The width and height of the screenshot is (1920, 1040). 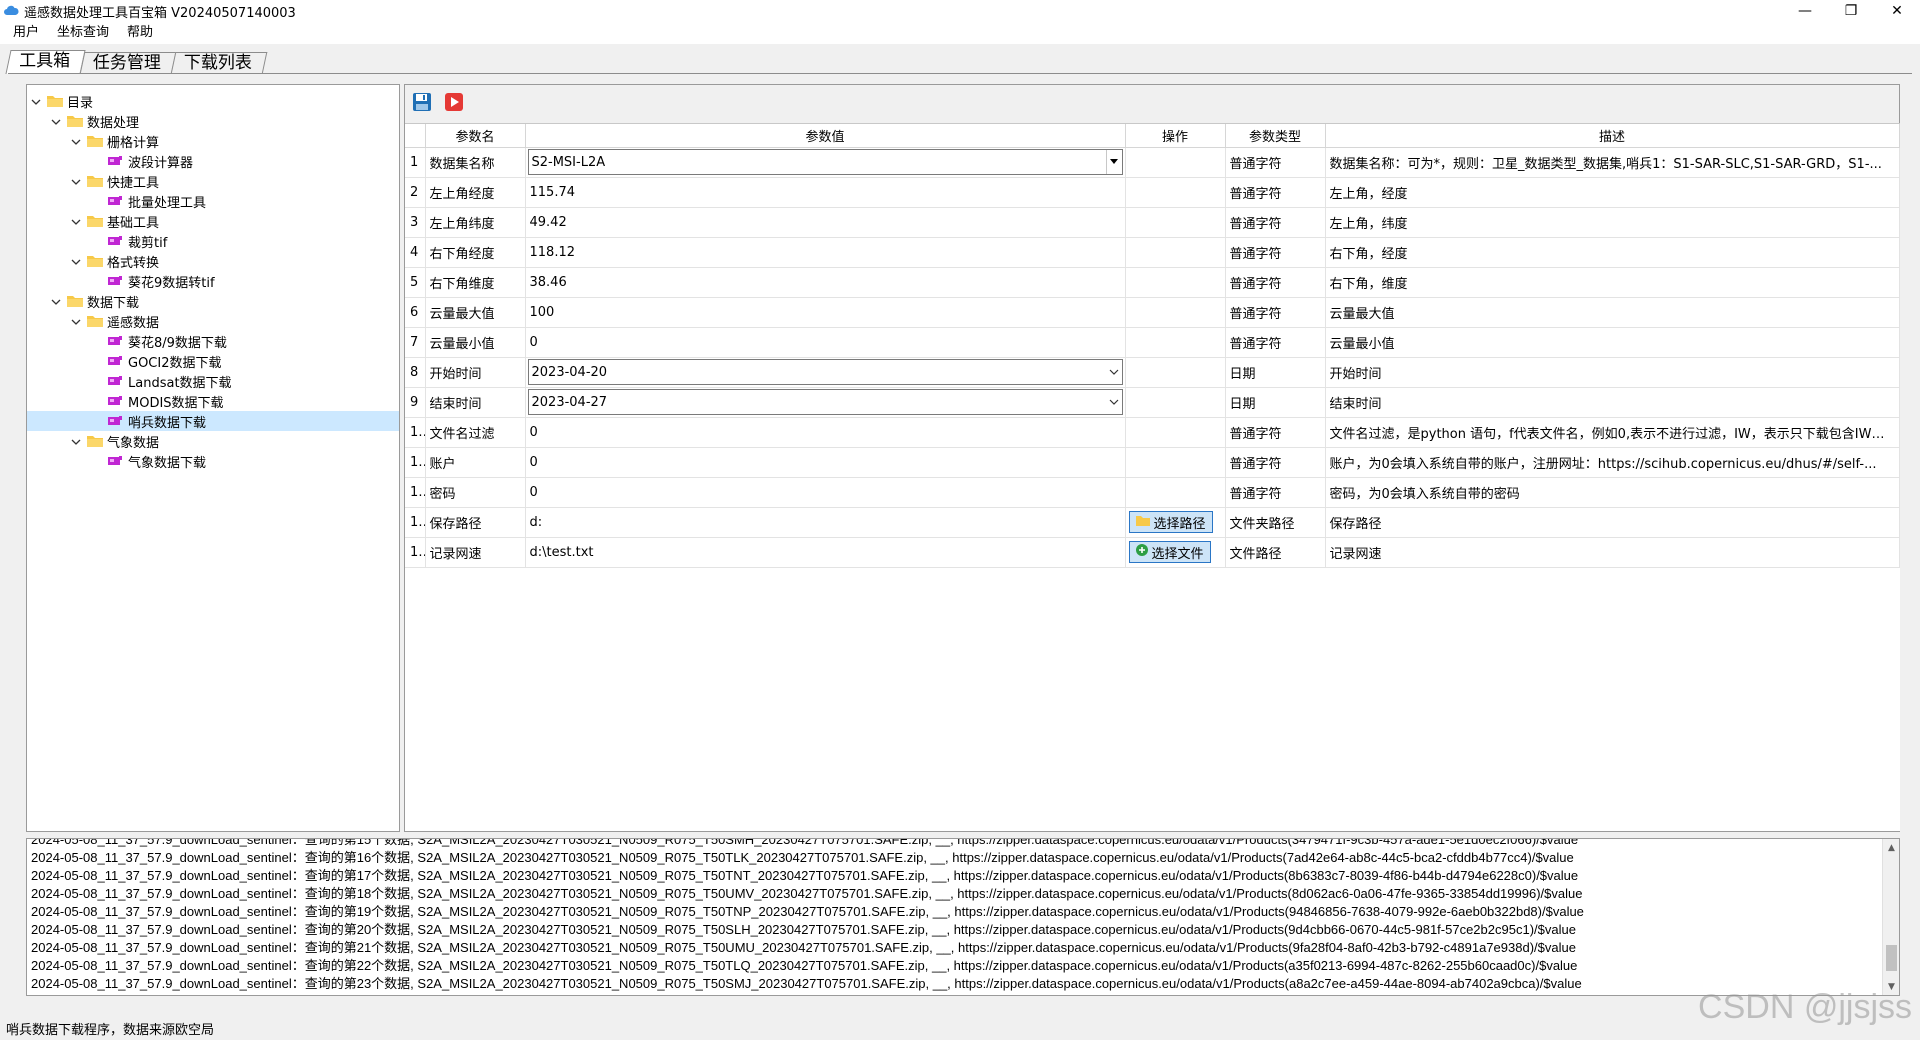 What do you see at coordinates (62, 101) in the screenshot?
I see `tree-folder: 目录` at bounding box center [62, 101].